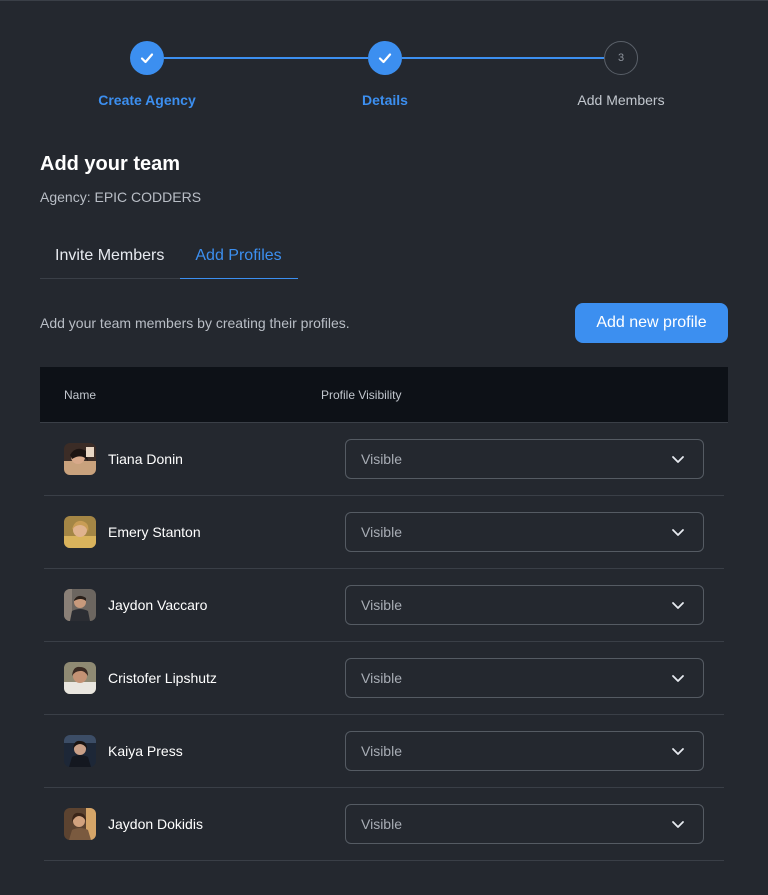 Image resolution: width=768 pixels, height=895 pixels. I want to click on tab-bar: Invite Members Add Profiles, so click(169, 258).